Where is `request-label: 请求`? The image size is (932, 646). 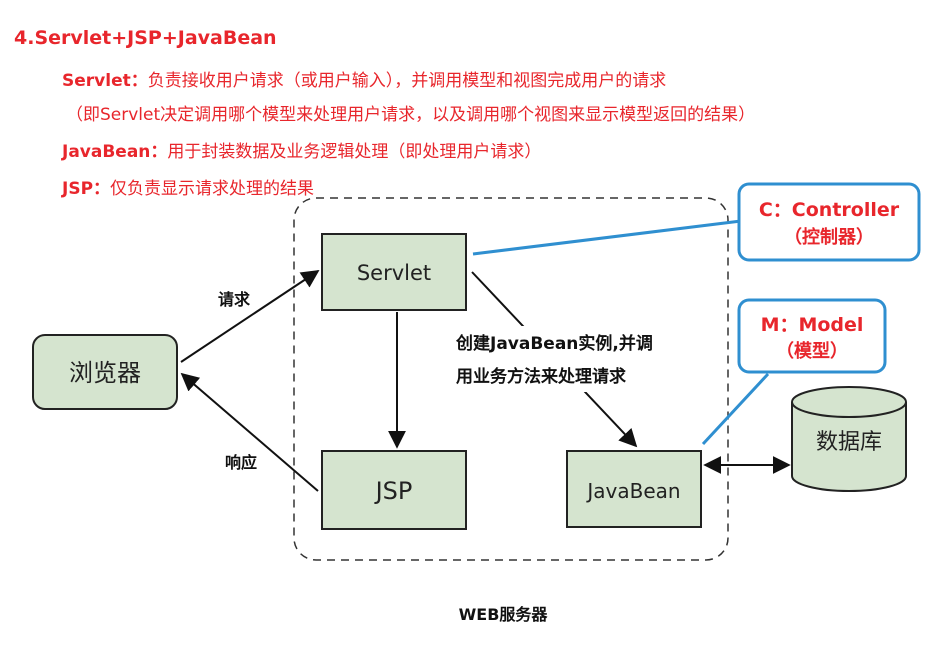
request-label: 请求 is located at coordinates (234, 299).